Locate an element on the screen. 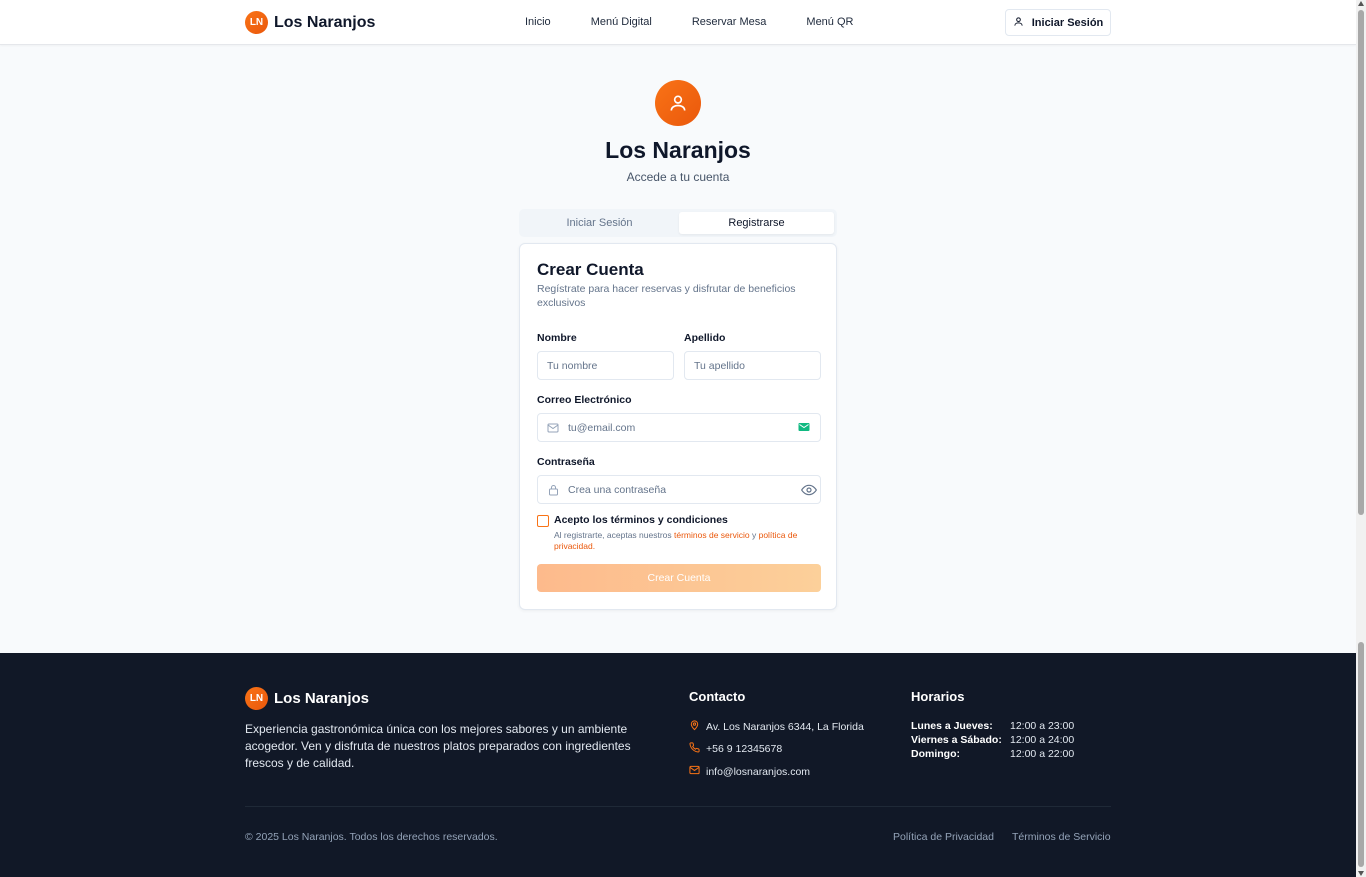 The width and height of the screenshot is (1366, 877). page-title: Los Naranjos is located at coordinates (678, 150).